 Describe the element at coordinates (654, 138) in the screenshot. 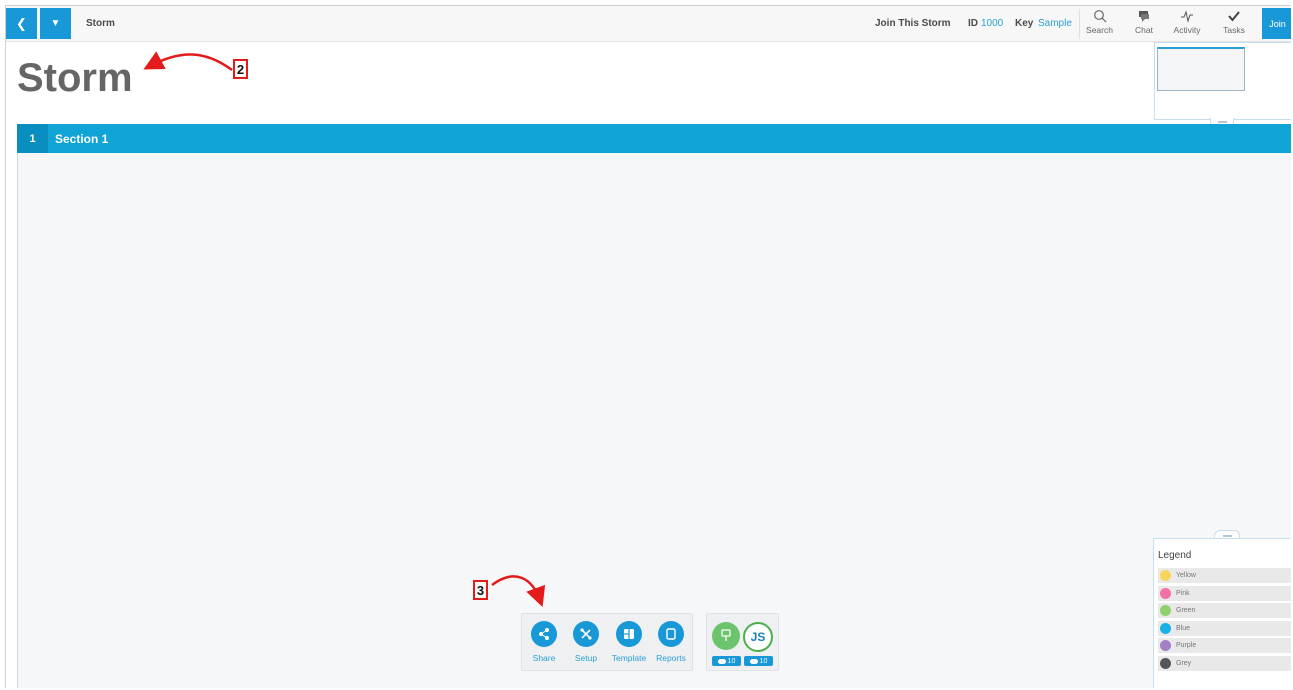

I see `section-header: 1 Section 1` at that location.